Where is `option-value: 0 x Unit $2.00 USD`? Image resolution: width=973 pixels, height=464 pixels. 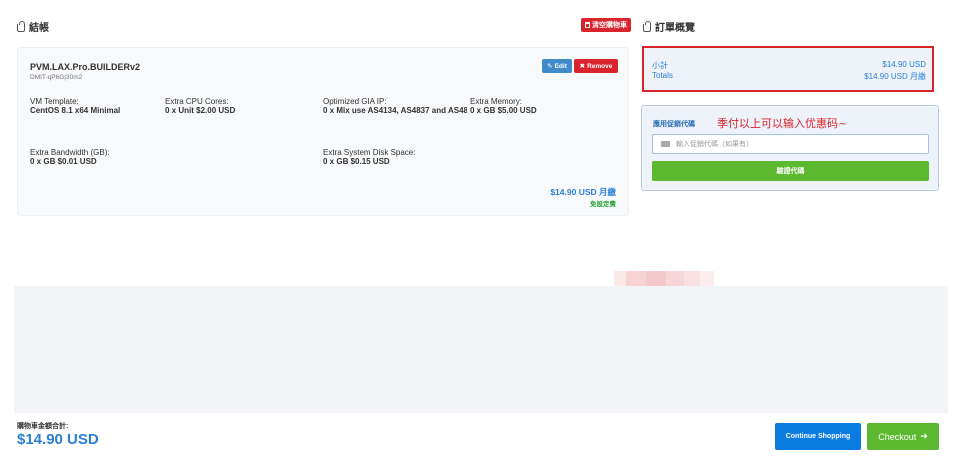 option-value: 0 x Unit $2.00 USD is located at coordinates (200, 110).